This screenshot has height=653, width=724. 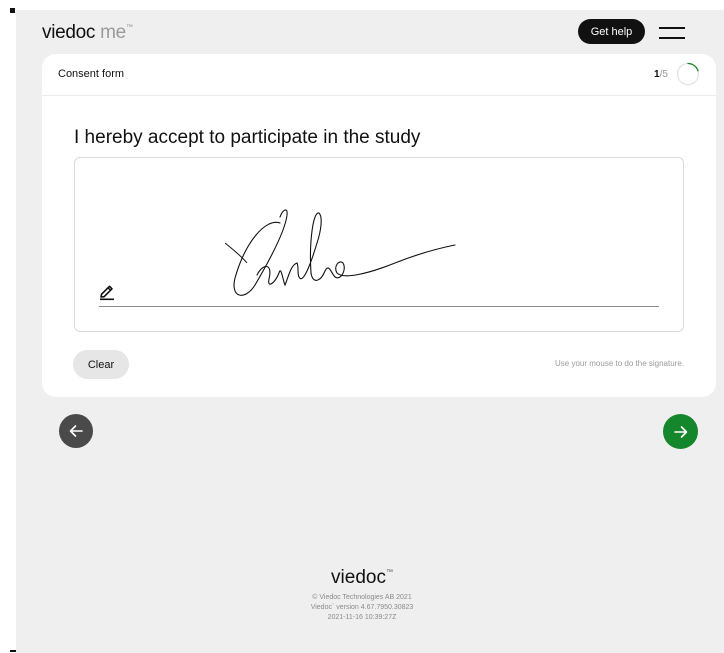 I want to click on next-button, so click(x=680, y=431).